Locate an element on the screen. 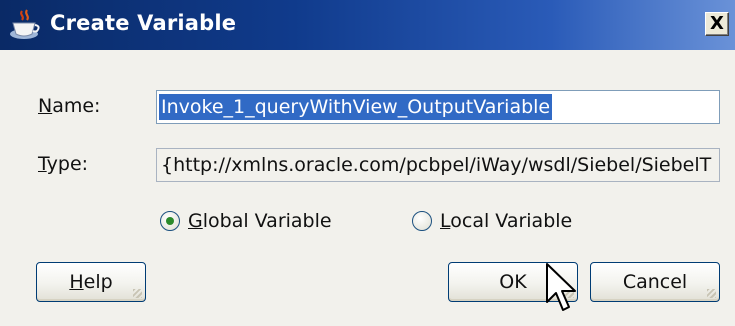 Image resolution: width=735 pixels, height=326 pixels. ok-button-label: OK is located at coordinates (513, 282).